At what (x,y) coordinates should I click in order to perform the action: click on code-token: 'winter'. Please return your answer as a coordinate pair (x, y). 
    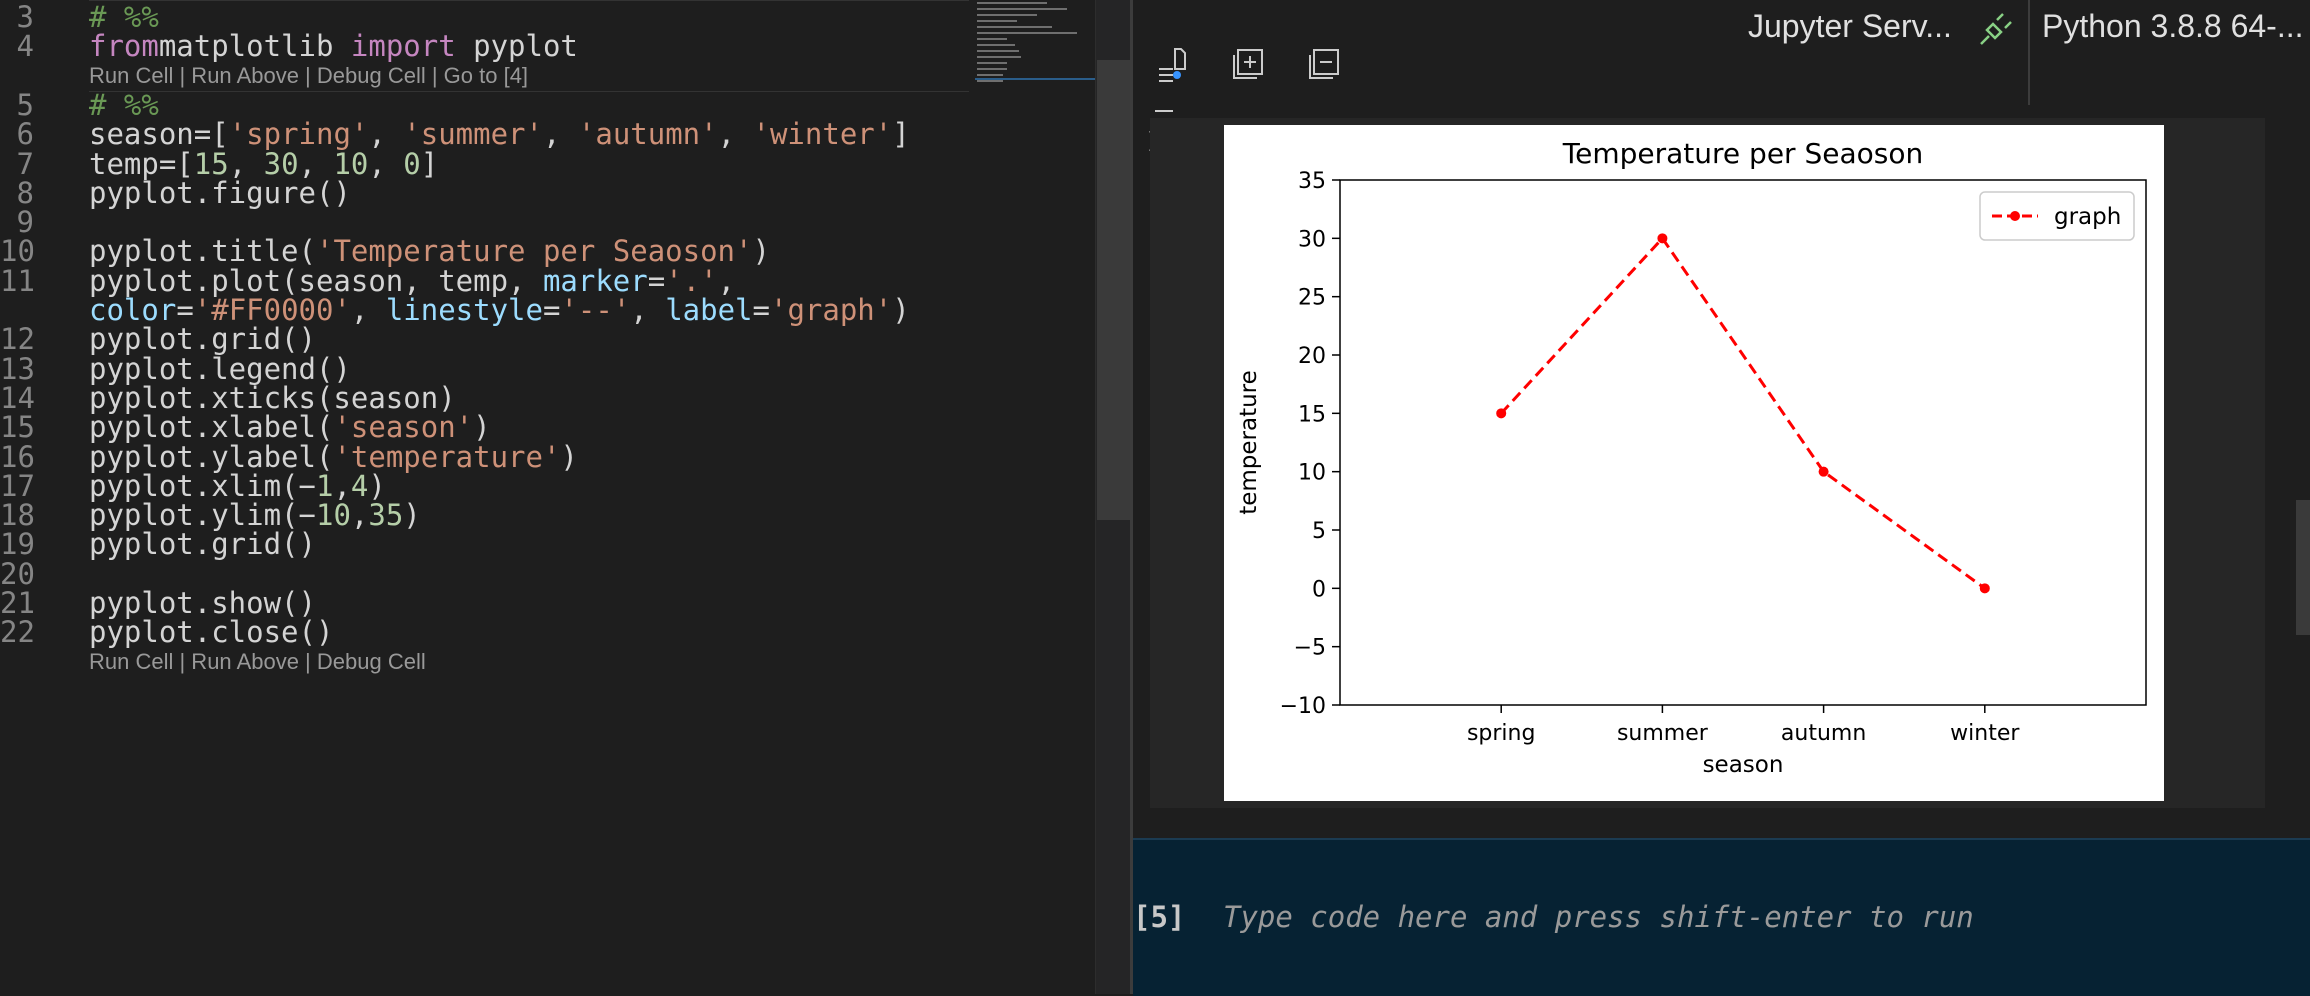
    Looking at the image, I should click on (822, 134).